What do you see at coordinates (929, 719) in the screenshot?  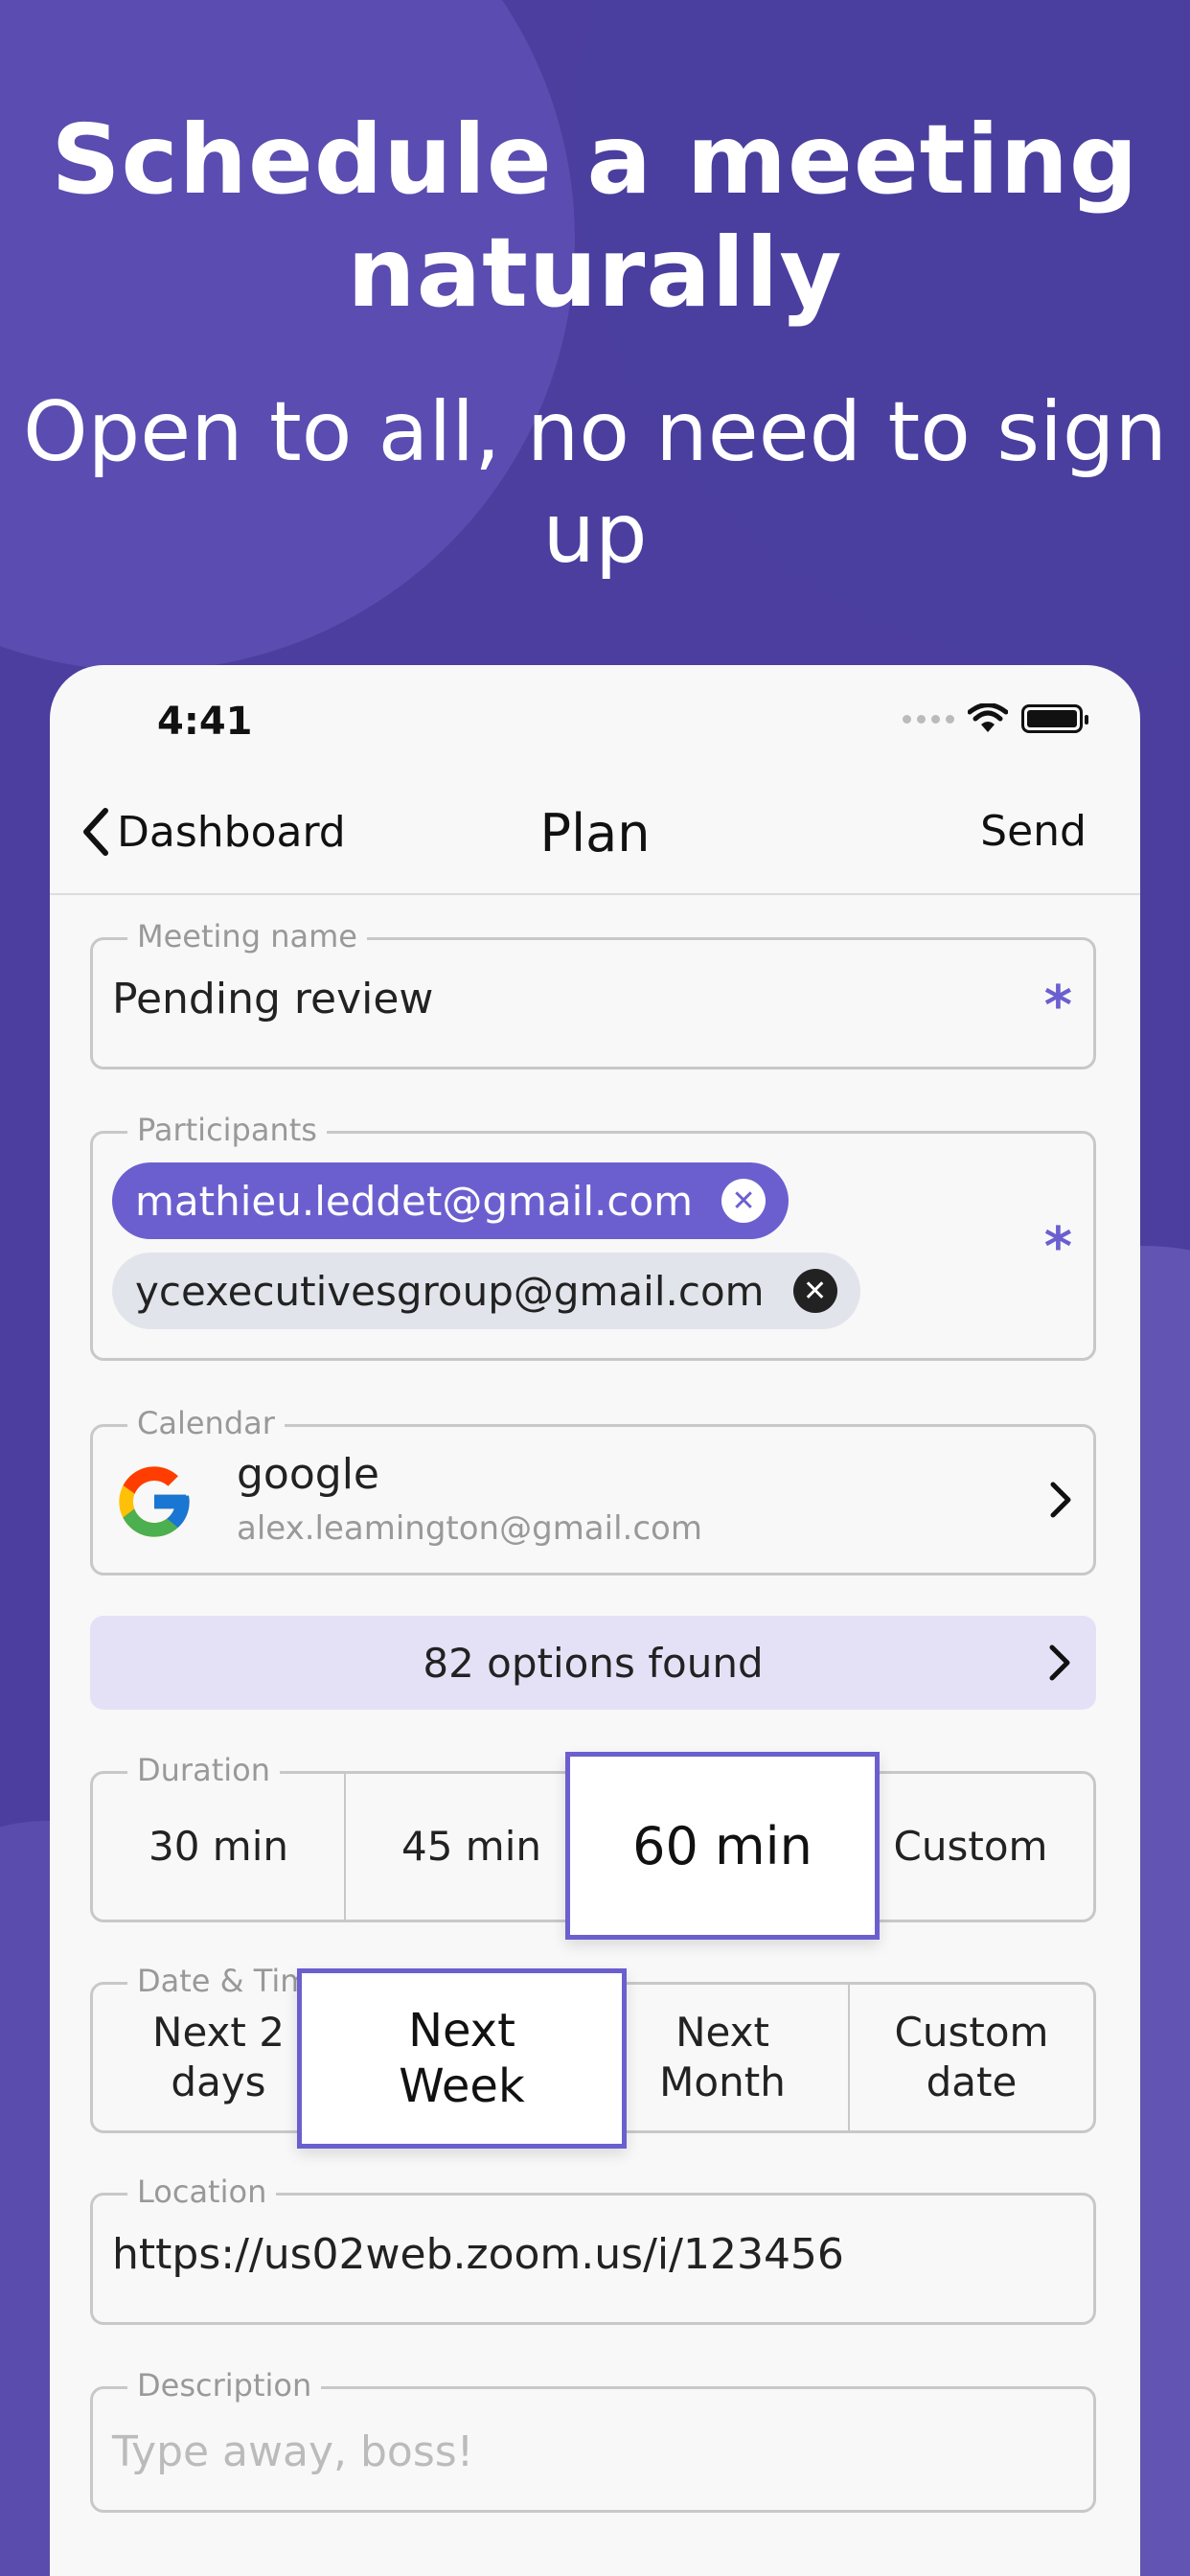 I see `signal-icon` at bounding box center [929, 719].